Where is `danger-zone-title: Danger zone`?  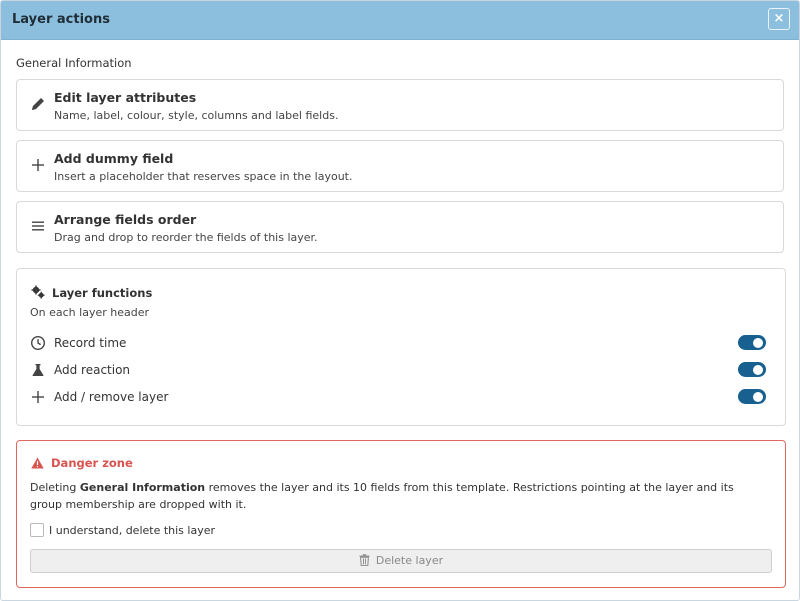 danger-zone-title: Danger zone is located at coordinates (92, 463).